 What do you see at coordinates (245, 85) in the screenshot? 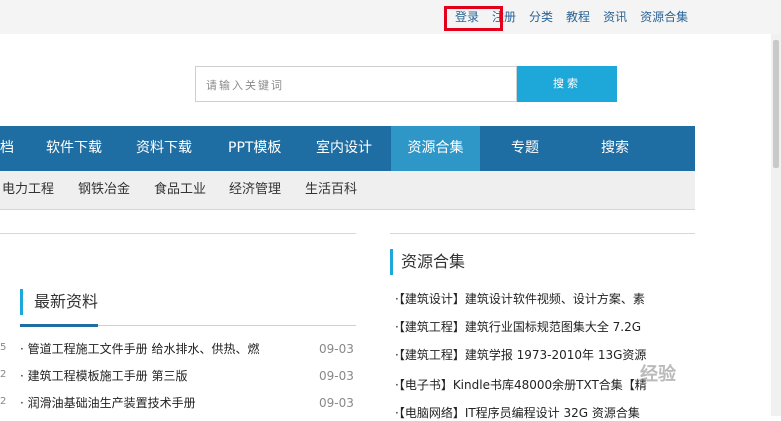
I see `search-placeholder: 请输入关键词` at bounding box center [245, 85].